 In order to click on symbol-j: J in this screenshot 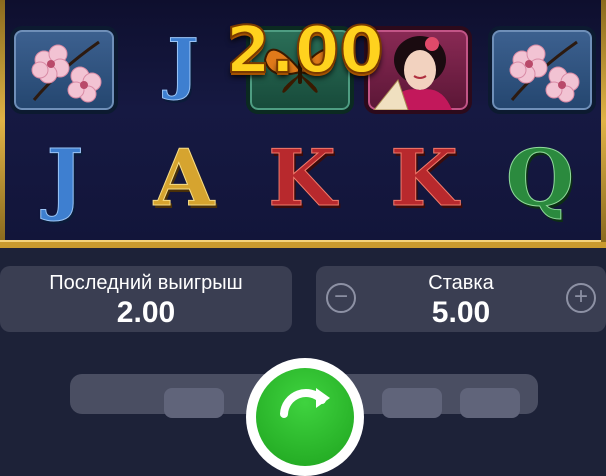, I will do `click(65, 178)`.